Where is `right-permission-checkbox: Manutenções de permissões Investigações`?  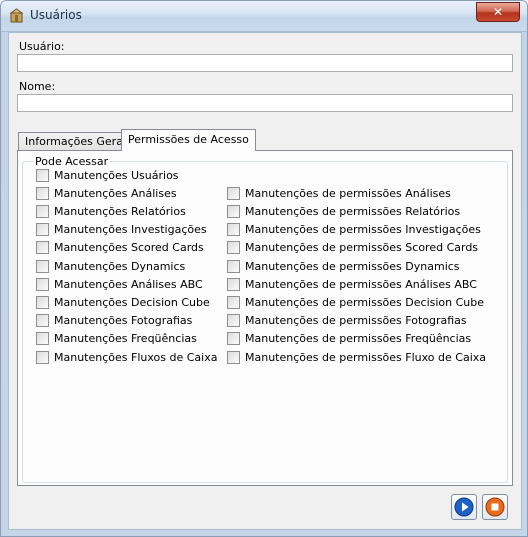 right-permission-checkbox: Manutenções de permissões Investigações is located at coordinates (354, 230).